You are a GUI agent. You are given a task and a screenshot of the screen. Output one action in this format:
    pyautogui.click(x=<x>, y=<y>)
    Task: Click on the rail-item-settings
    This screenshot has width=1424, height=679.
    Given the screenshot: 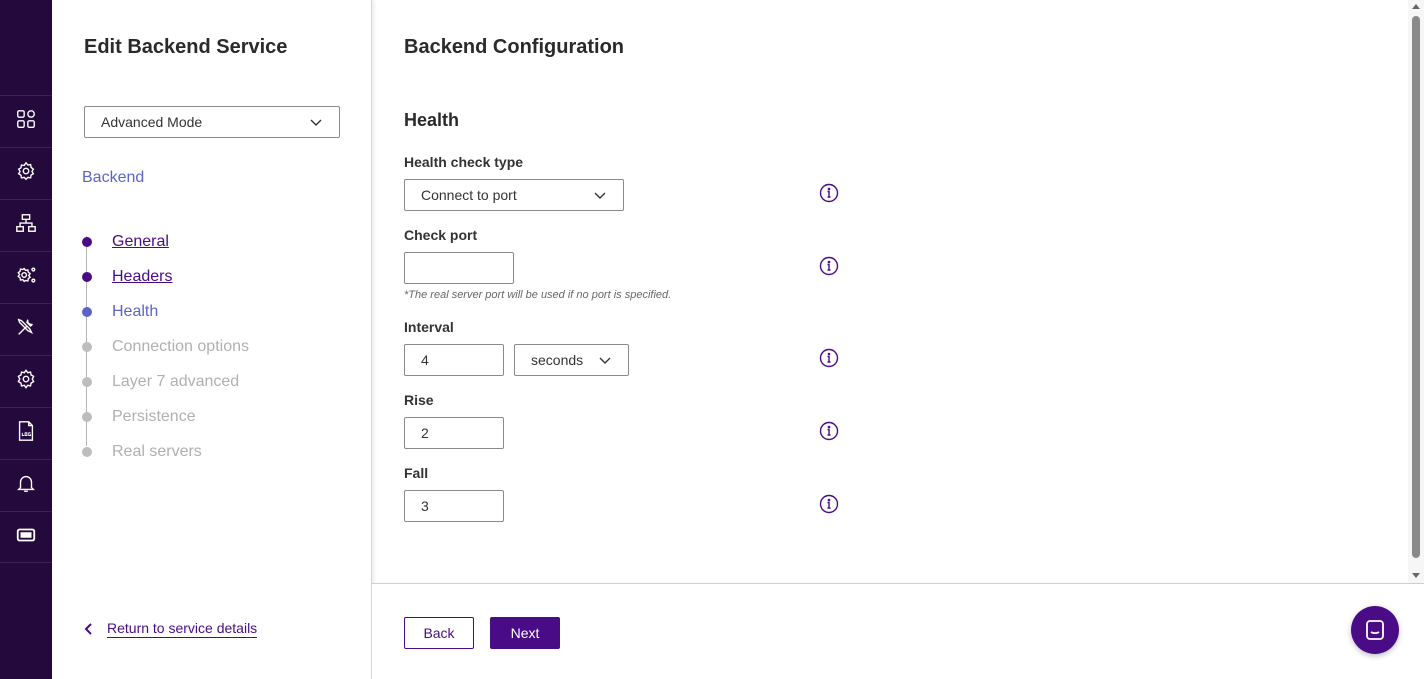 What is the action you would take?
    pyautogui.click(x=26, y=381)
    